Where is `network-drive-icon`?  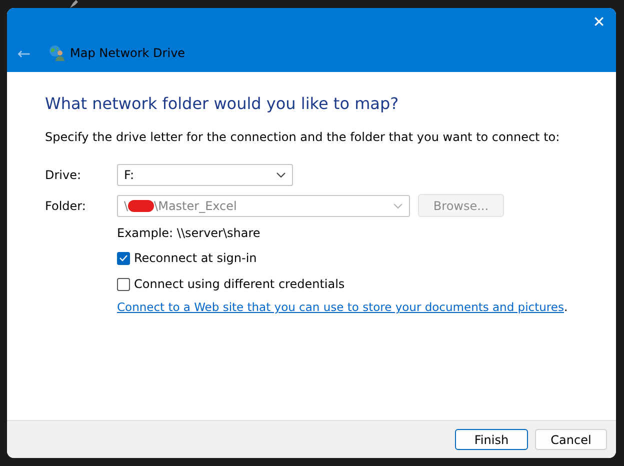 network-drive-icon is located at coordinates (57, 53).